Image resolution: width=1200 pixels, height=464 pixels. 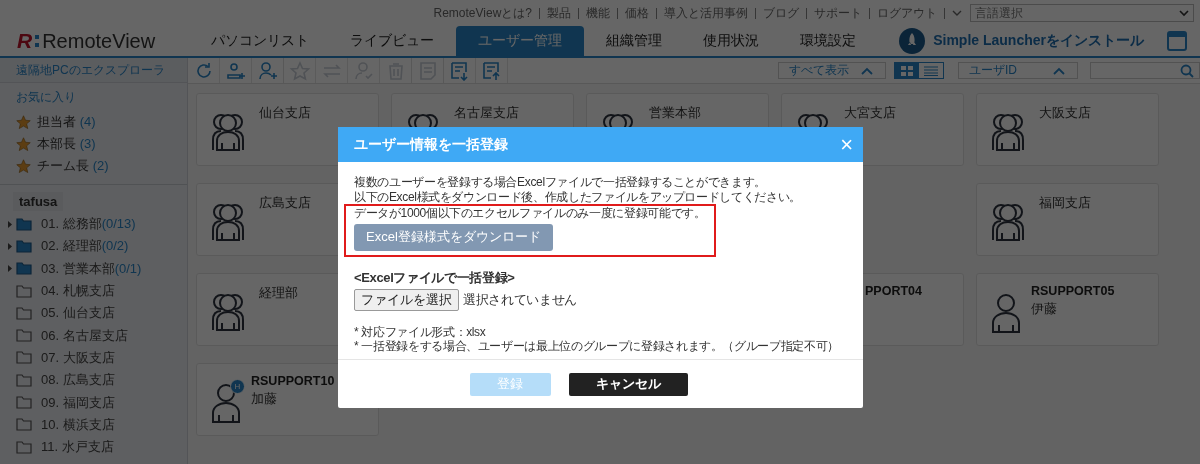 I want to click on user-id: RSUPPORT05, so click(x=1073, y=291).